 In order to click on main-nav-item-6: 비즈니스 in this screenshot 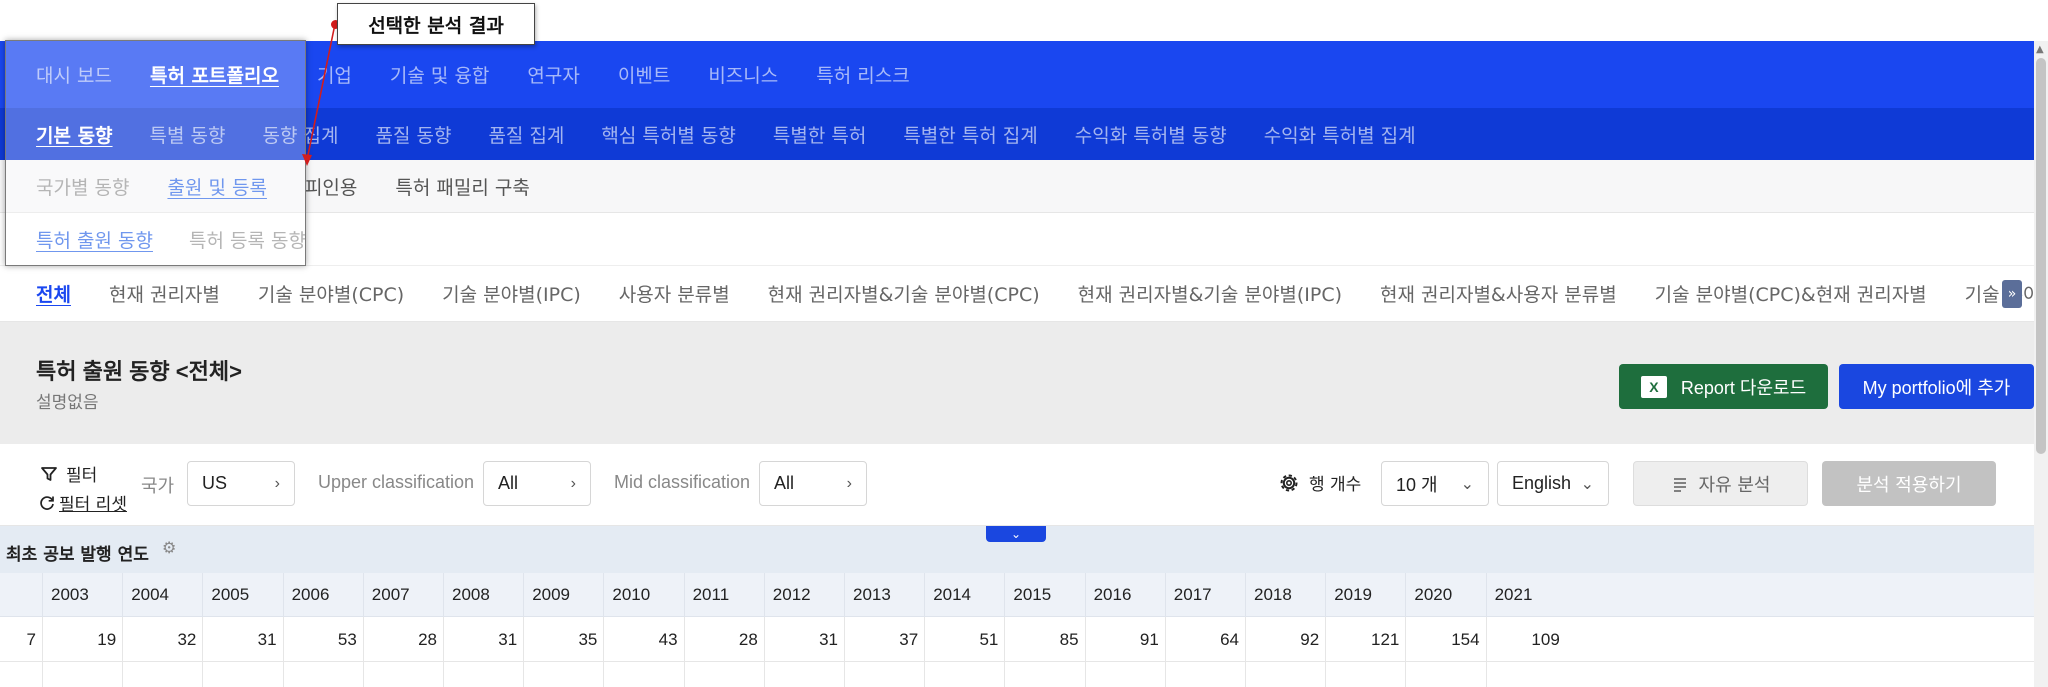, I will do `click(743, 74)`.